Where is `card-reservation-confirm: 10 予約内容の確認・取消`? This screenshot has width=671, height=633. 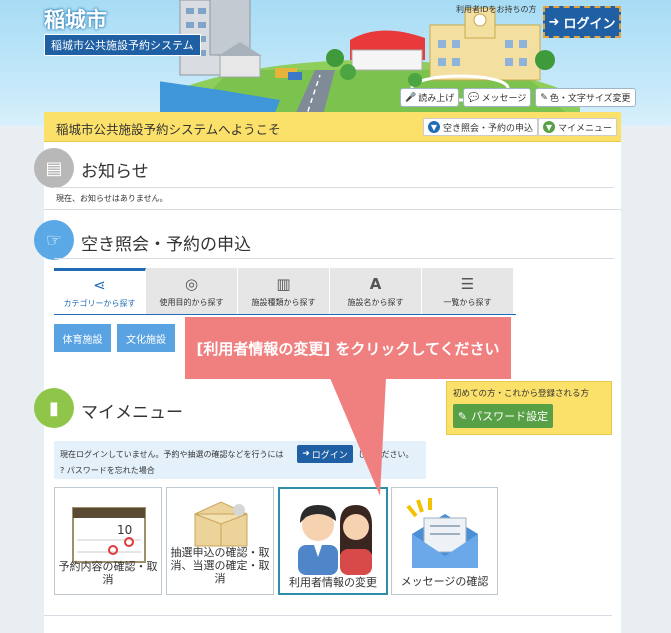 card-reservation-confirm: 10 予約内容の確認・取消 is located at coordinates (108, 541).